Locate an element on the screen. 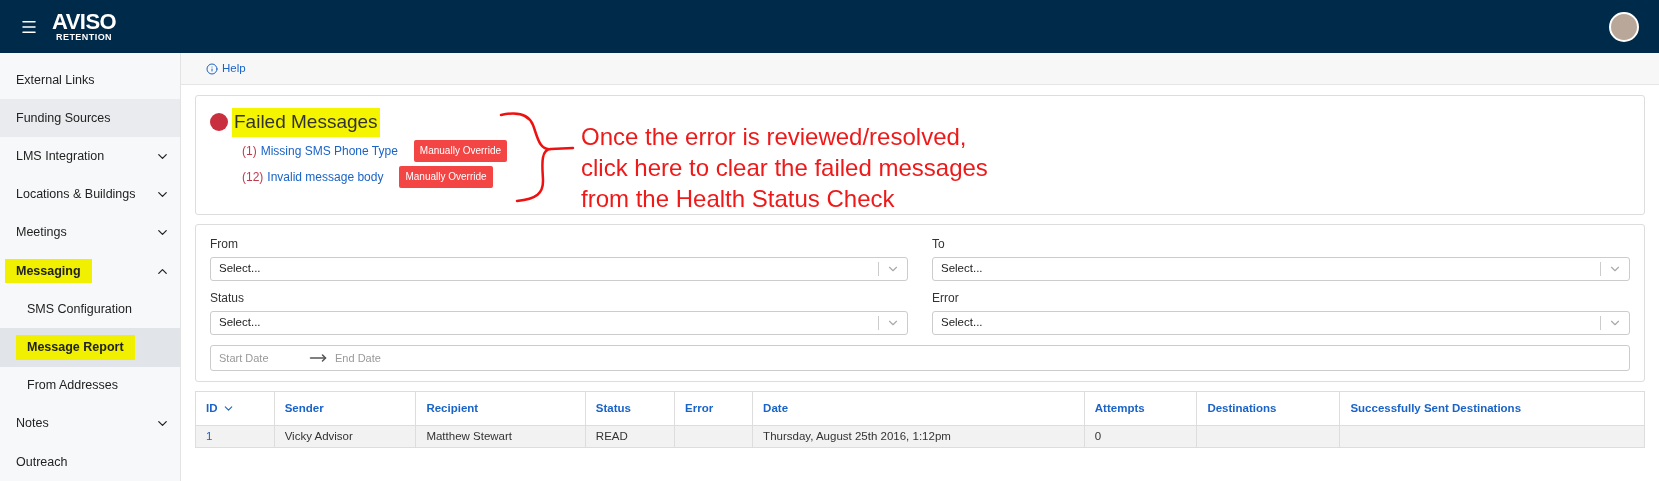 The width and height of the screenshot is (1659, 481). avatar is located at coordinates (1624, 26).